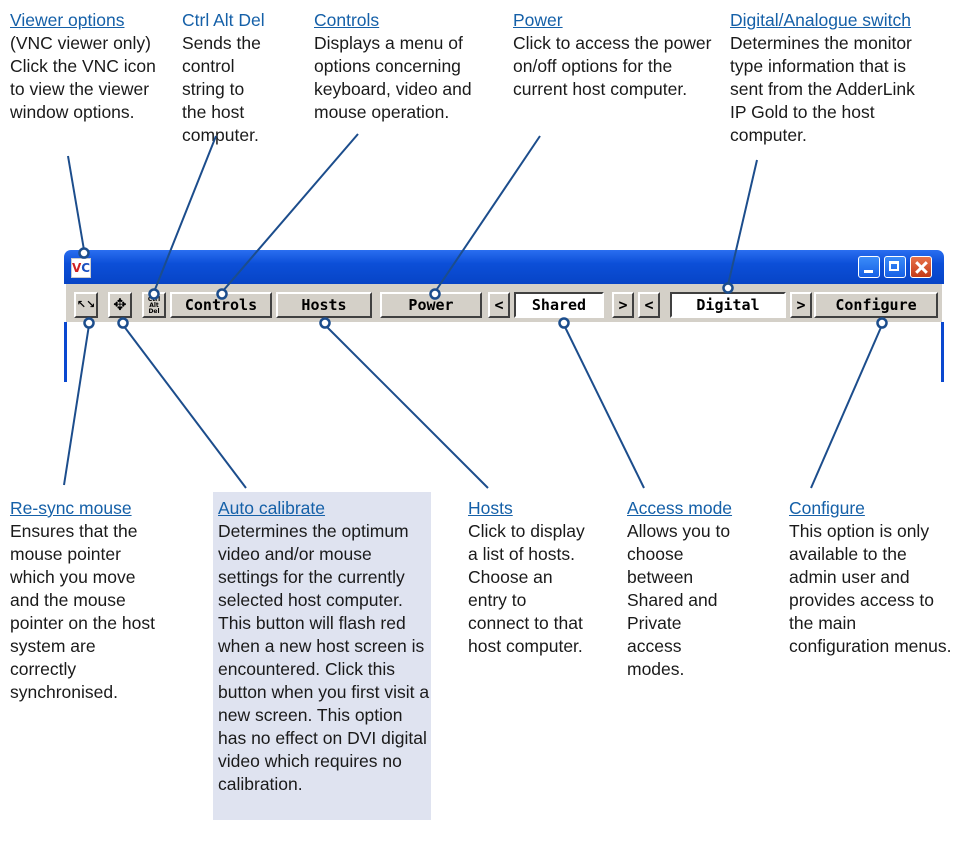 The height and width of the screenshot is (851, 964). What do you see at coordinates (538, 508) in the screenshot?
I see `callout-title: Hosts` at bounding box center [538, 508].